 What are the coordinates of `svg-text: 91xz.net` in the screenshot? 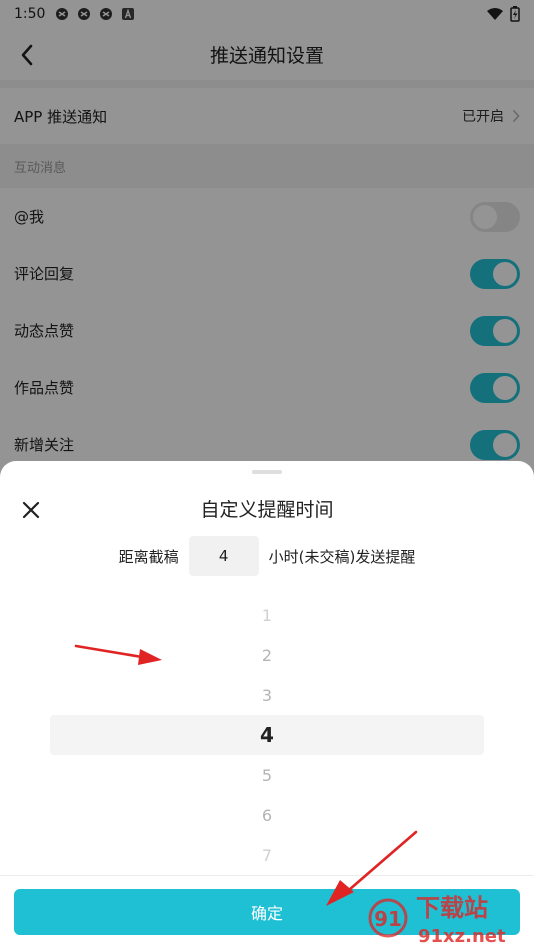 It's located at (462, 936).